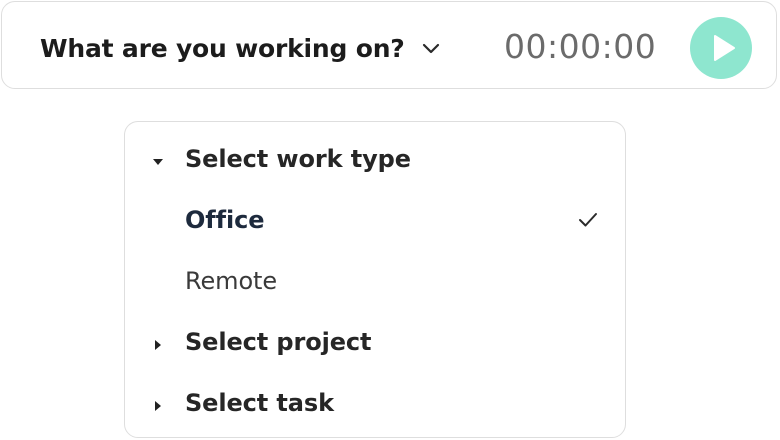 The width and height of the screenshot is (780, 440). I want to click on task-select-label: What are you working on?, so click(222, 48).